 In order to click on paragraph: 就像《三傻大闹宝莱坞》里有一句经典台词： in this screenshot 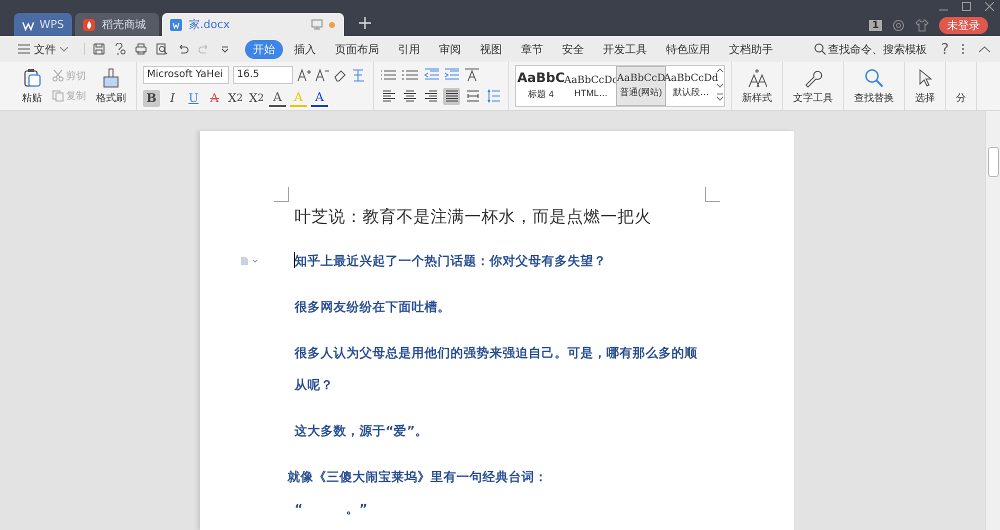, I will do `click(418, 477)`.